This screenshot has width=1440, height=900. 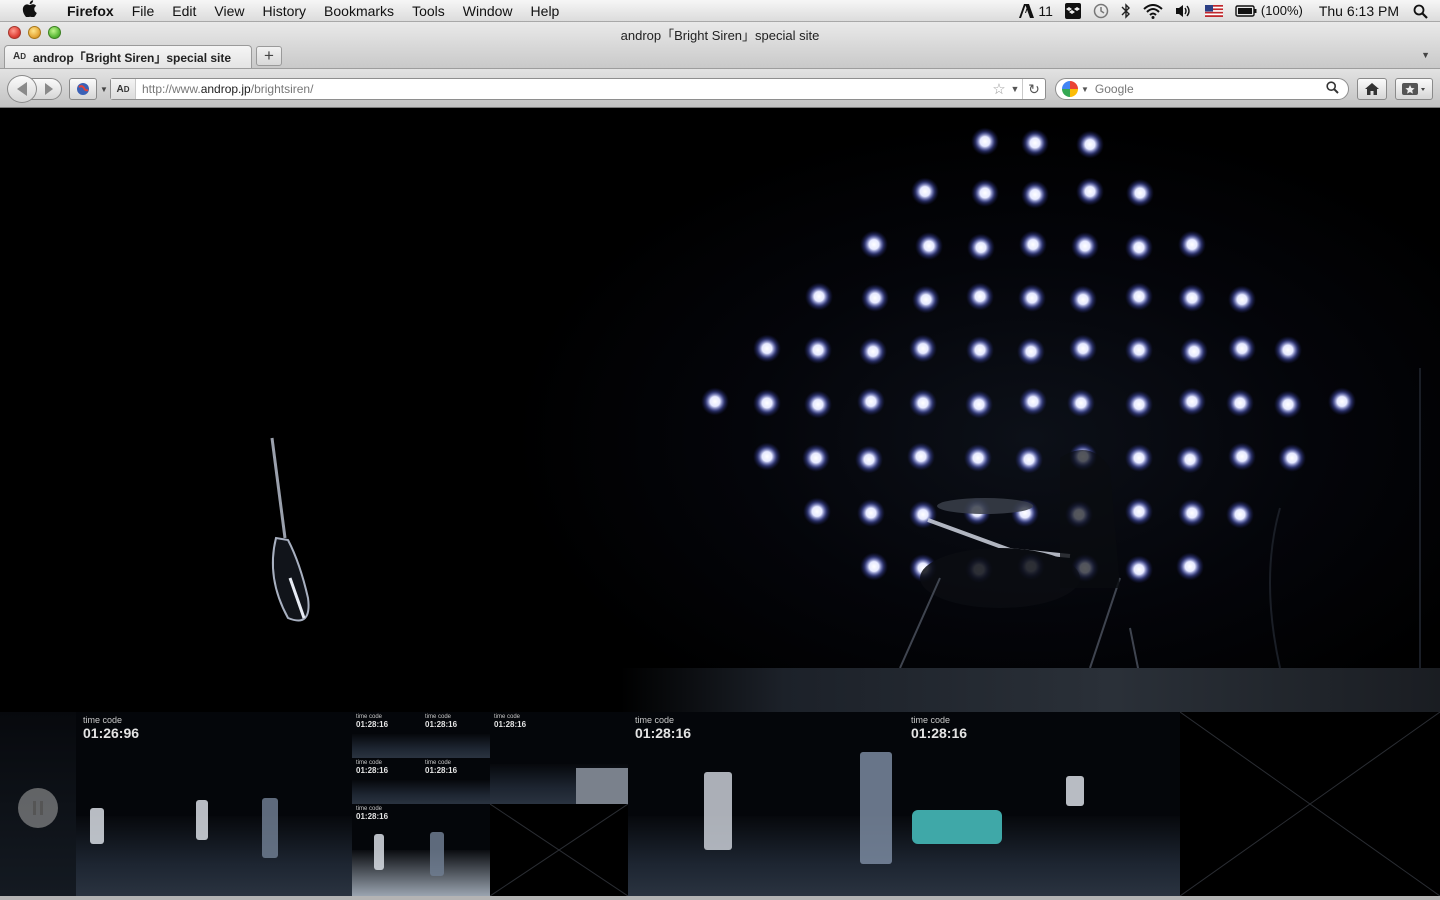 I want to click on back-button, so click(x=22, y=89).